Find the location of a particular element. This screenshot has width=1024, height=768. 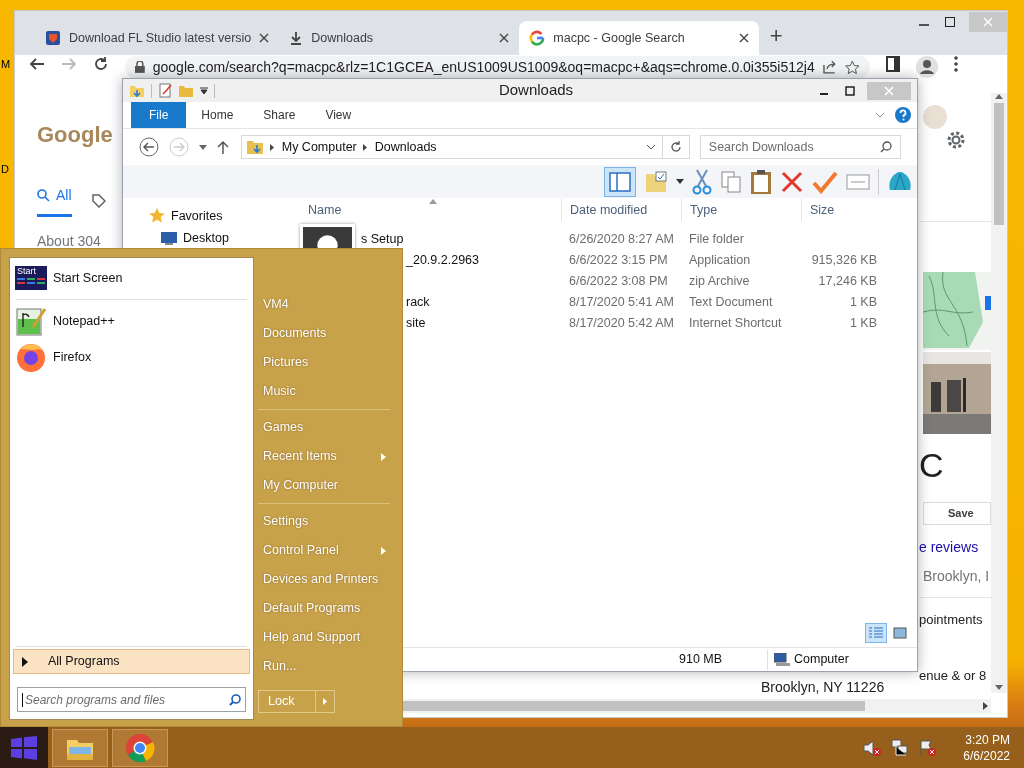

tab-title: macpc - Google Search is located at coordinates (619, 38).